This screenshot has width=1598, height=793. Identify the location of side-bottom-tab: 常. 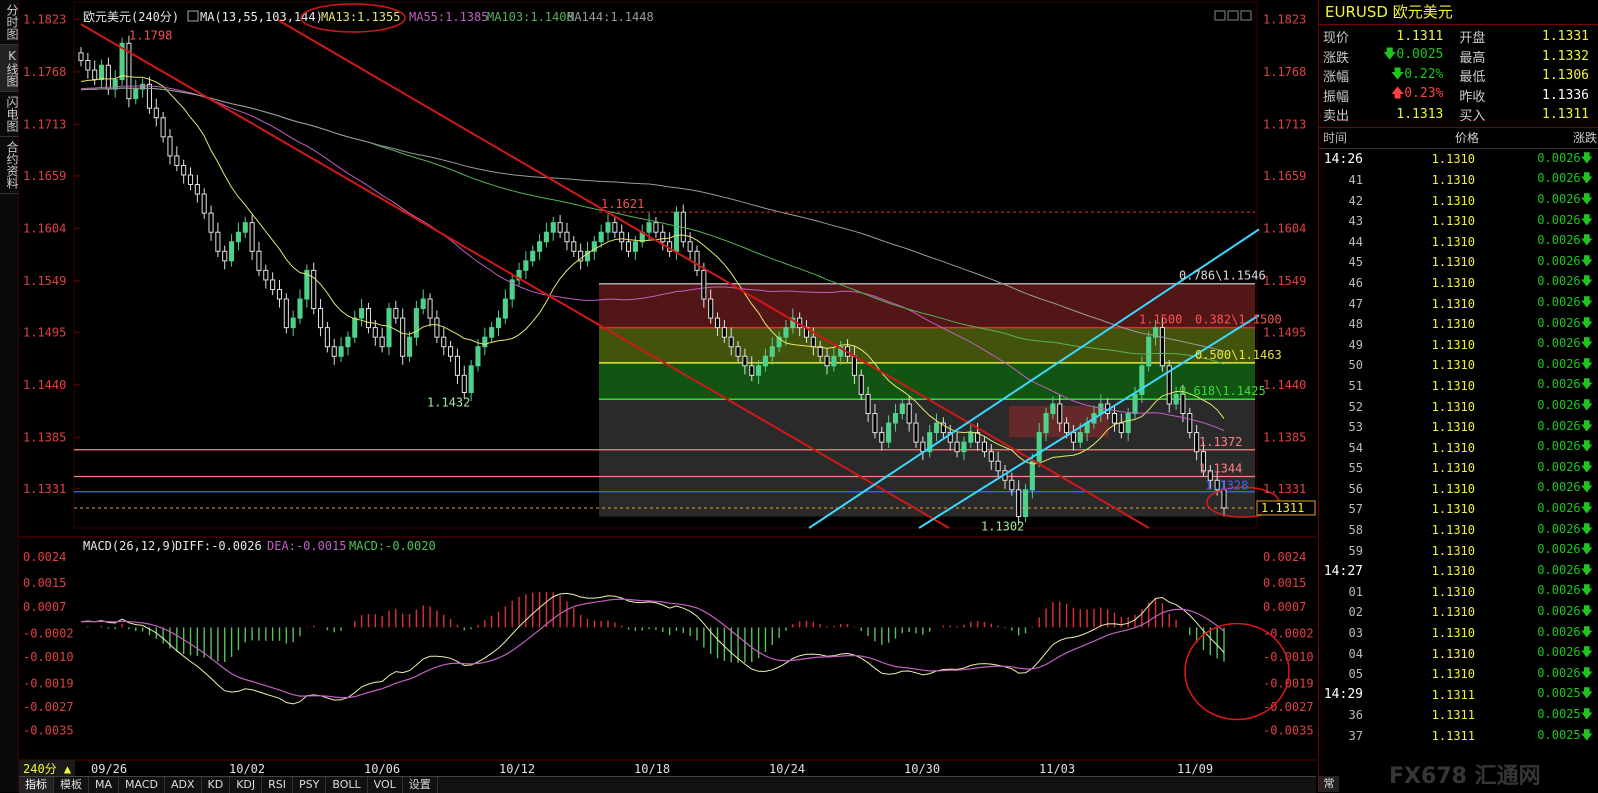
(1329, 784).